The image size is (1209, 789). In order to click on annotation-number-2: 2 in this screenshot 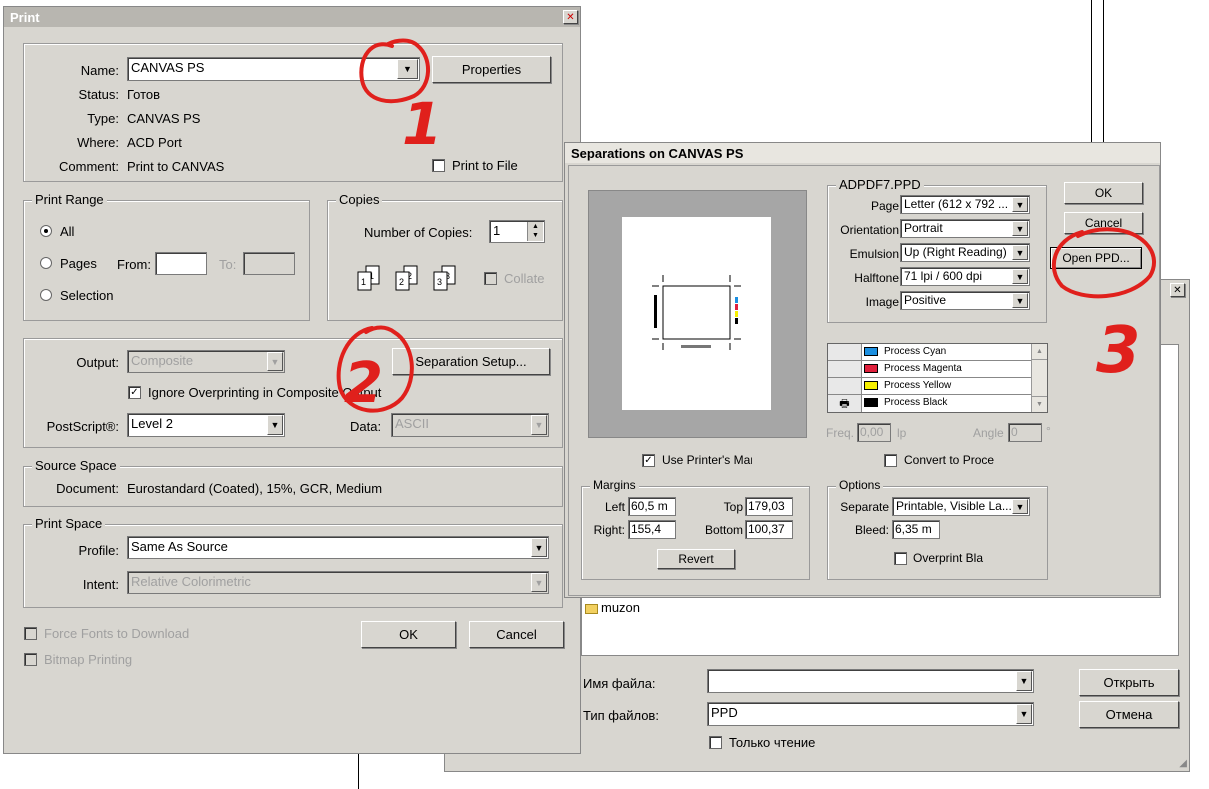, I will do `click(363, 383)`.